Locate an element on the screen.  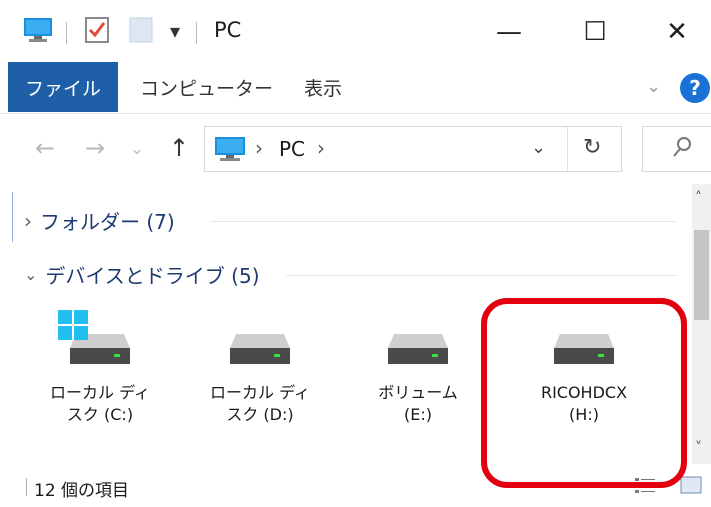
maximize-button: ☐ is located at coordinates (595, 32).